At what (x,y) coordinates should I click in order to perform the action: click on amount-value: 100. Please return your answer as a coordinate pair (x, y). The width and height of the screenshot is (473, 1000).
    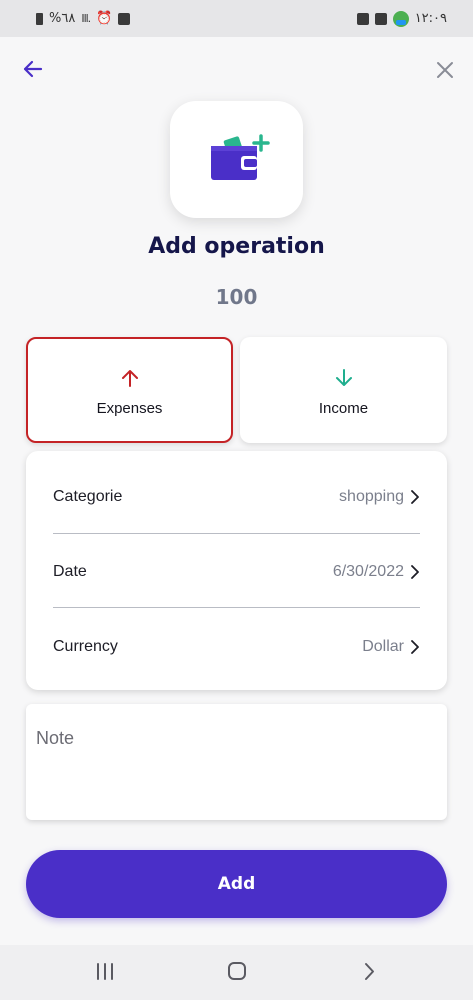
    Looking at the image, I should click on (236, 297).